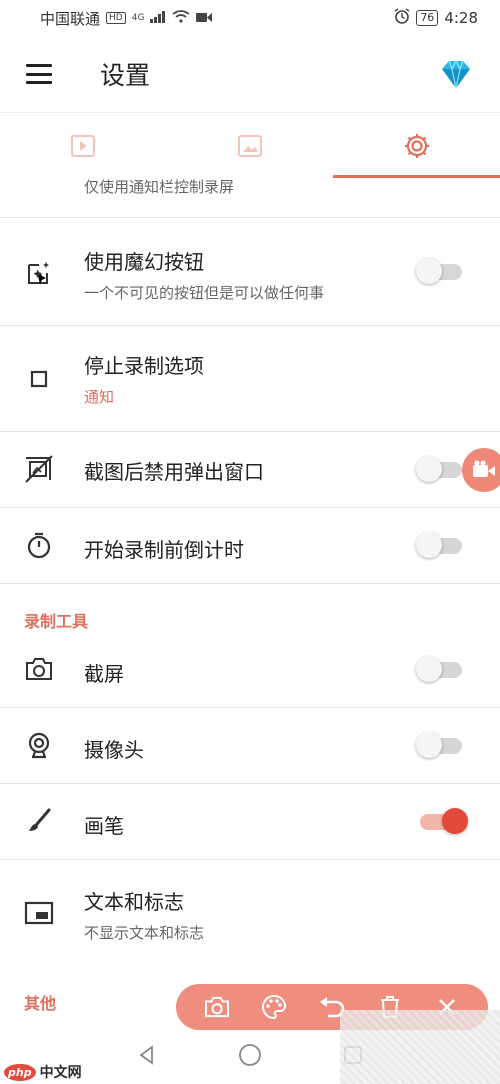  I want to click on hd-badge: HD, so click(116, 18).